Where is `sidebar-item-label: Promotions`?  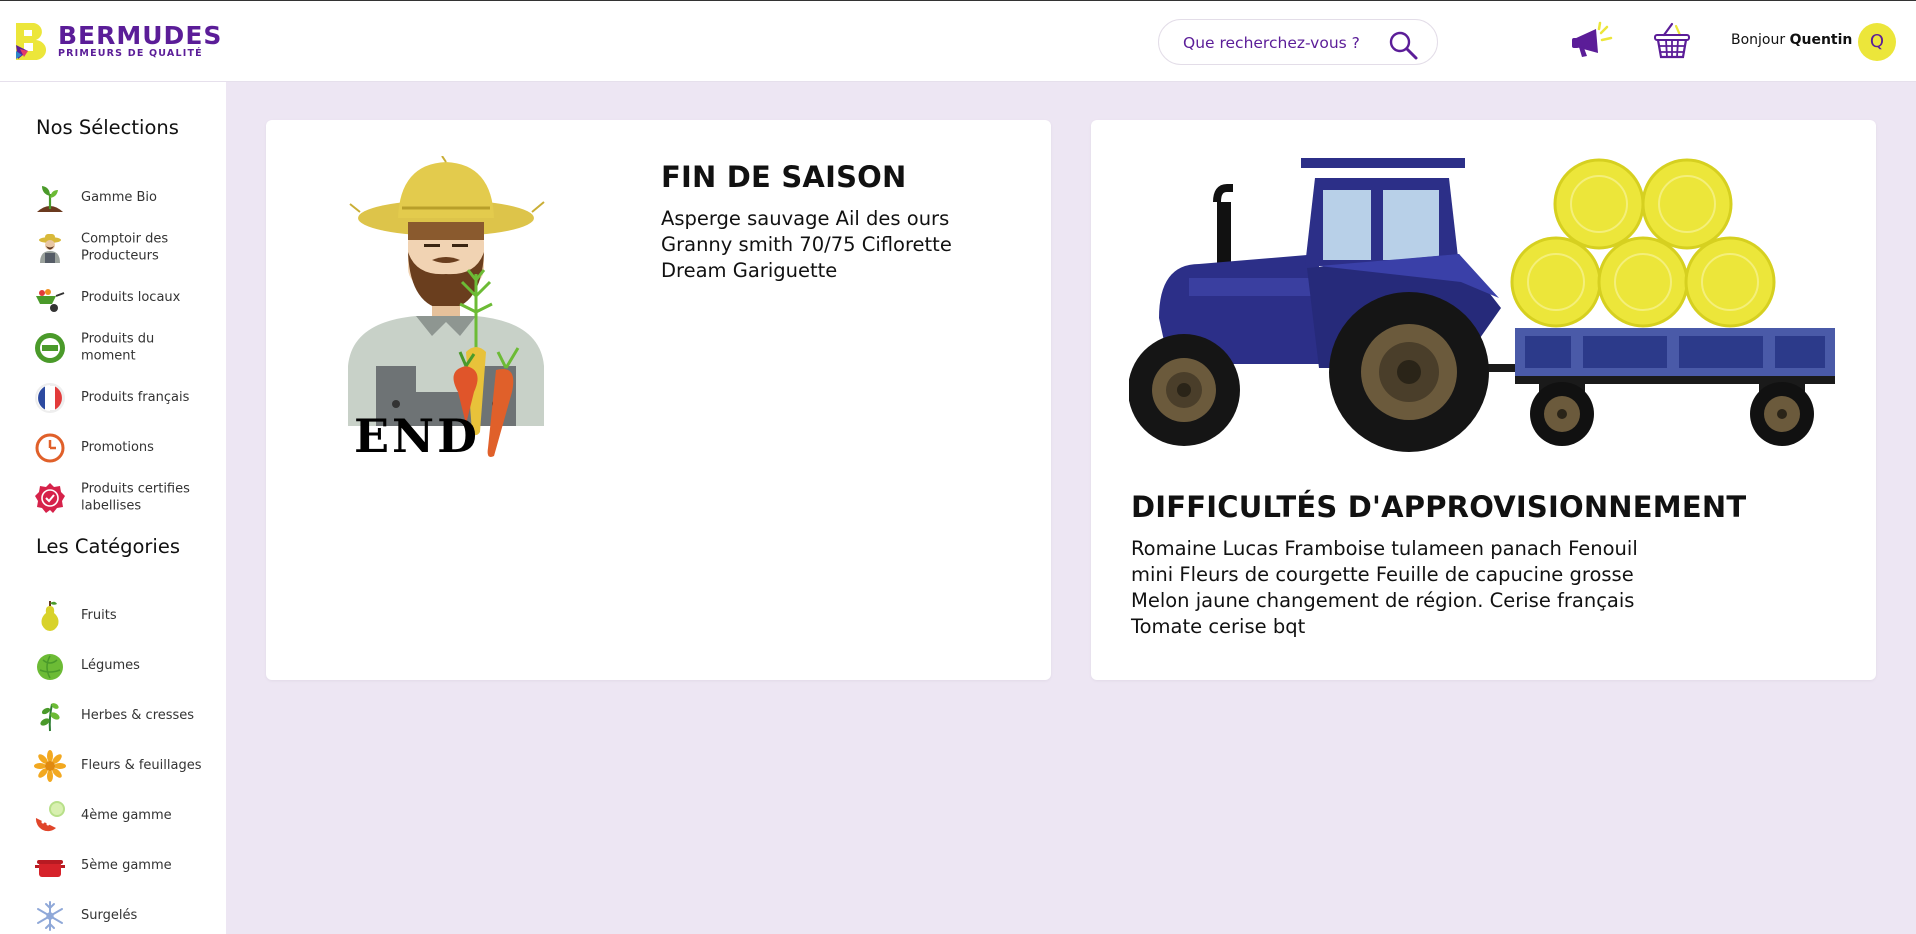 sidebar-item-label: Promotions is located at coordinates (117, 447).